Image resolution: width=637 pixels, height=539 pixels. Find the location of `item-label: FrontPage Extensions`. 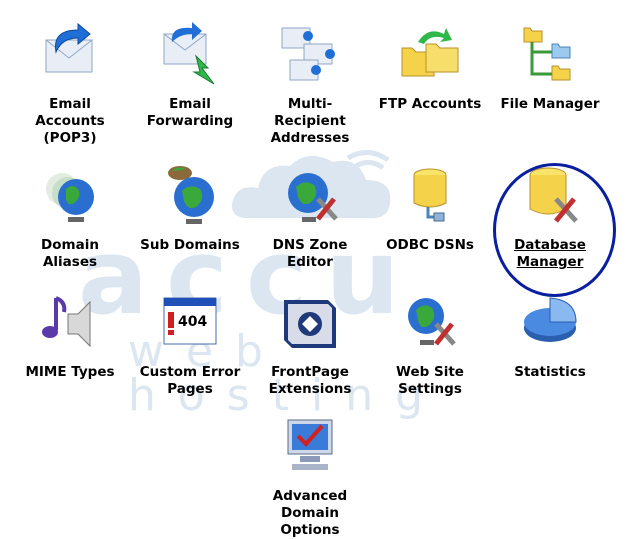

item-label: FrontPage Extensions is located at coordinates (310, 380).